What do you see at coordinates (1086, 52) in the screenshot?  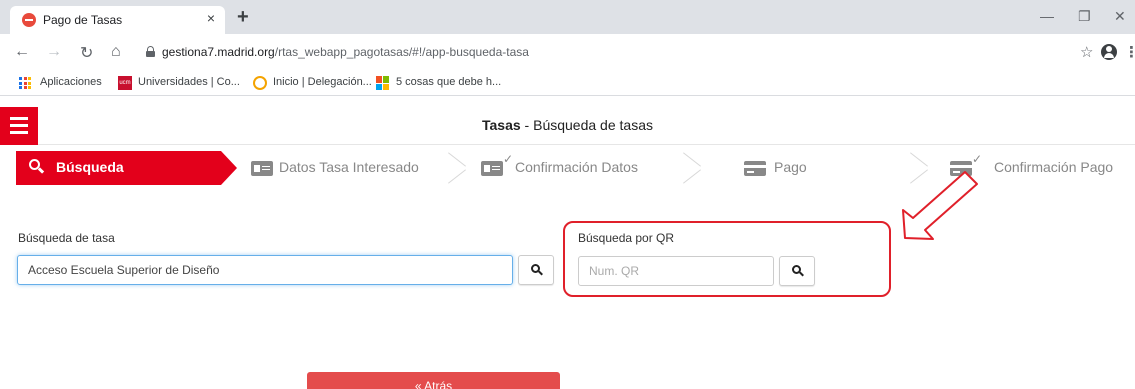 I see `bookmark-star-icon: ☆` at bounding box center [1086, 52].